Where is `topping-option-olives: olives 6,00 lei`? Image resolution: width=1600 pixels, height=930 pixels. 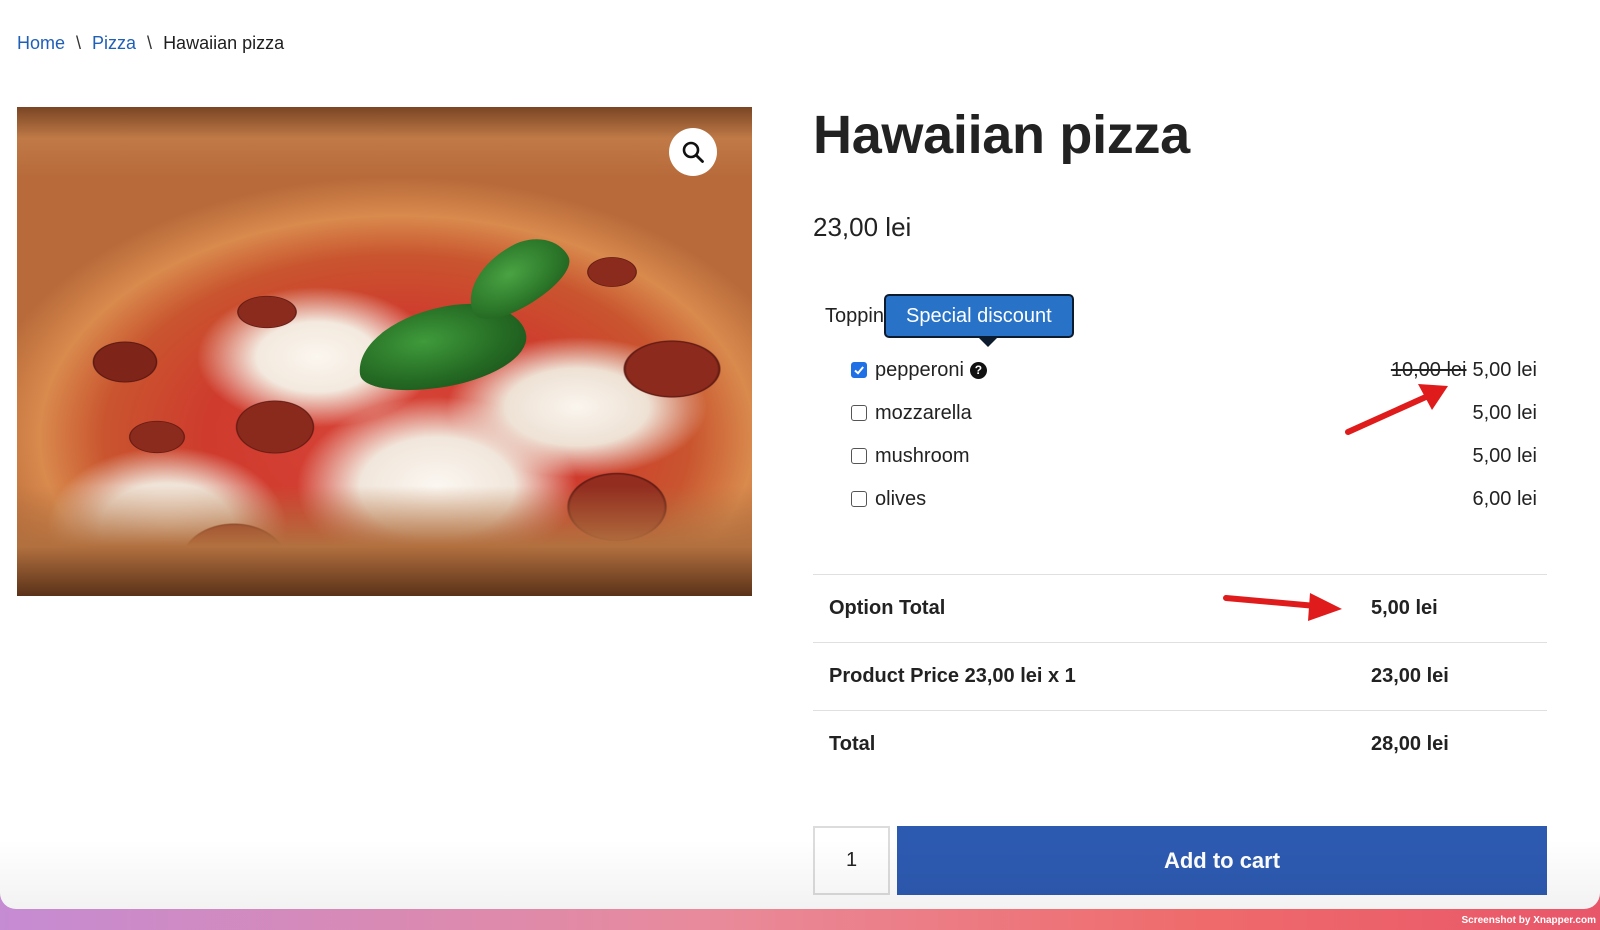 topping-option-olives: olives 6,00 lei is located at coordinates (1194, 499).